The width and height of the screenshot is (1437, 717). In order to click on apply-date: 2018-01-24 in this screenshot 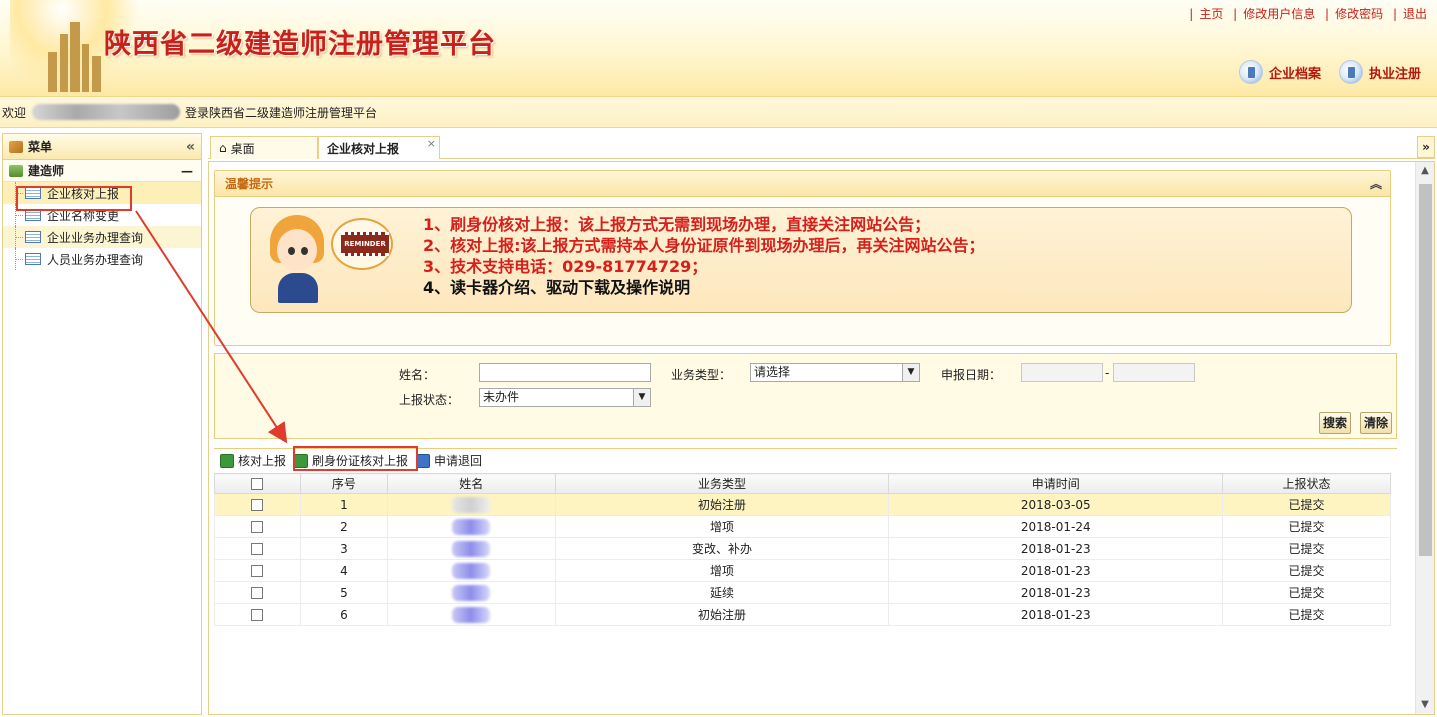, I will do `click(1056, 526)`.